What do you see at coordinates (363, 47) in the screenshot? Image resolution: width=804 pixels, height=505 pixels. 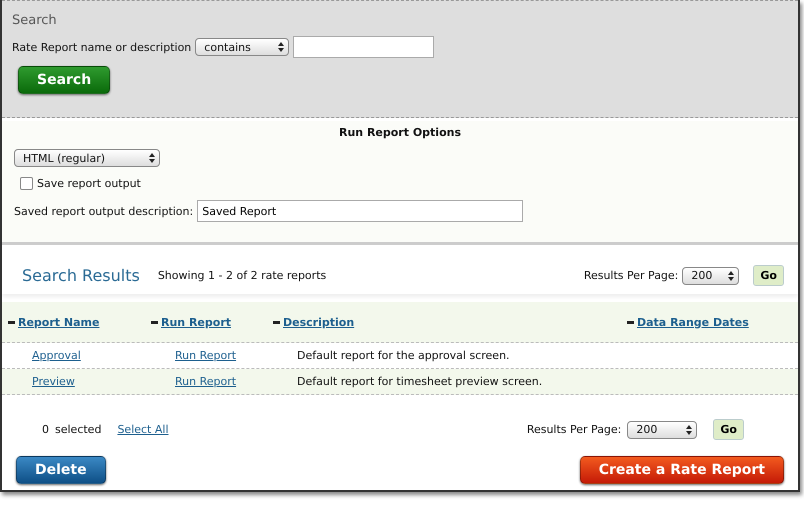 I see `search-field` at bounding box center [363, 47].